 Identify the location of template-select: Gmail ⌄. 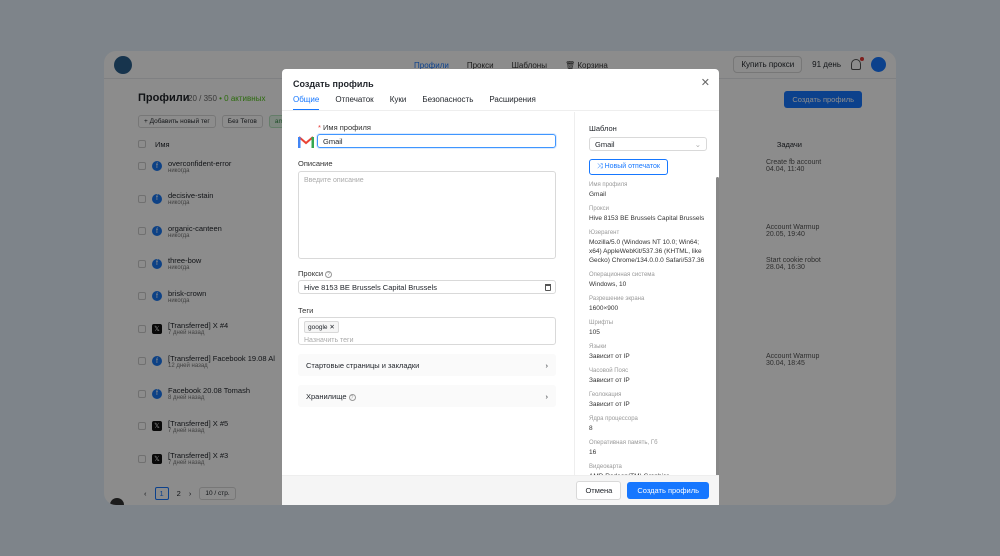
(648, 144).